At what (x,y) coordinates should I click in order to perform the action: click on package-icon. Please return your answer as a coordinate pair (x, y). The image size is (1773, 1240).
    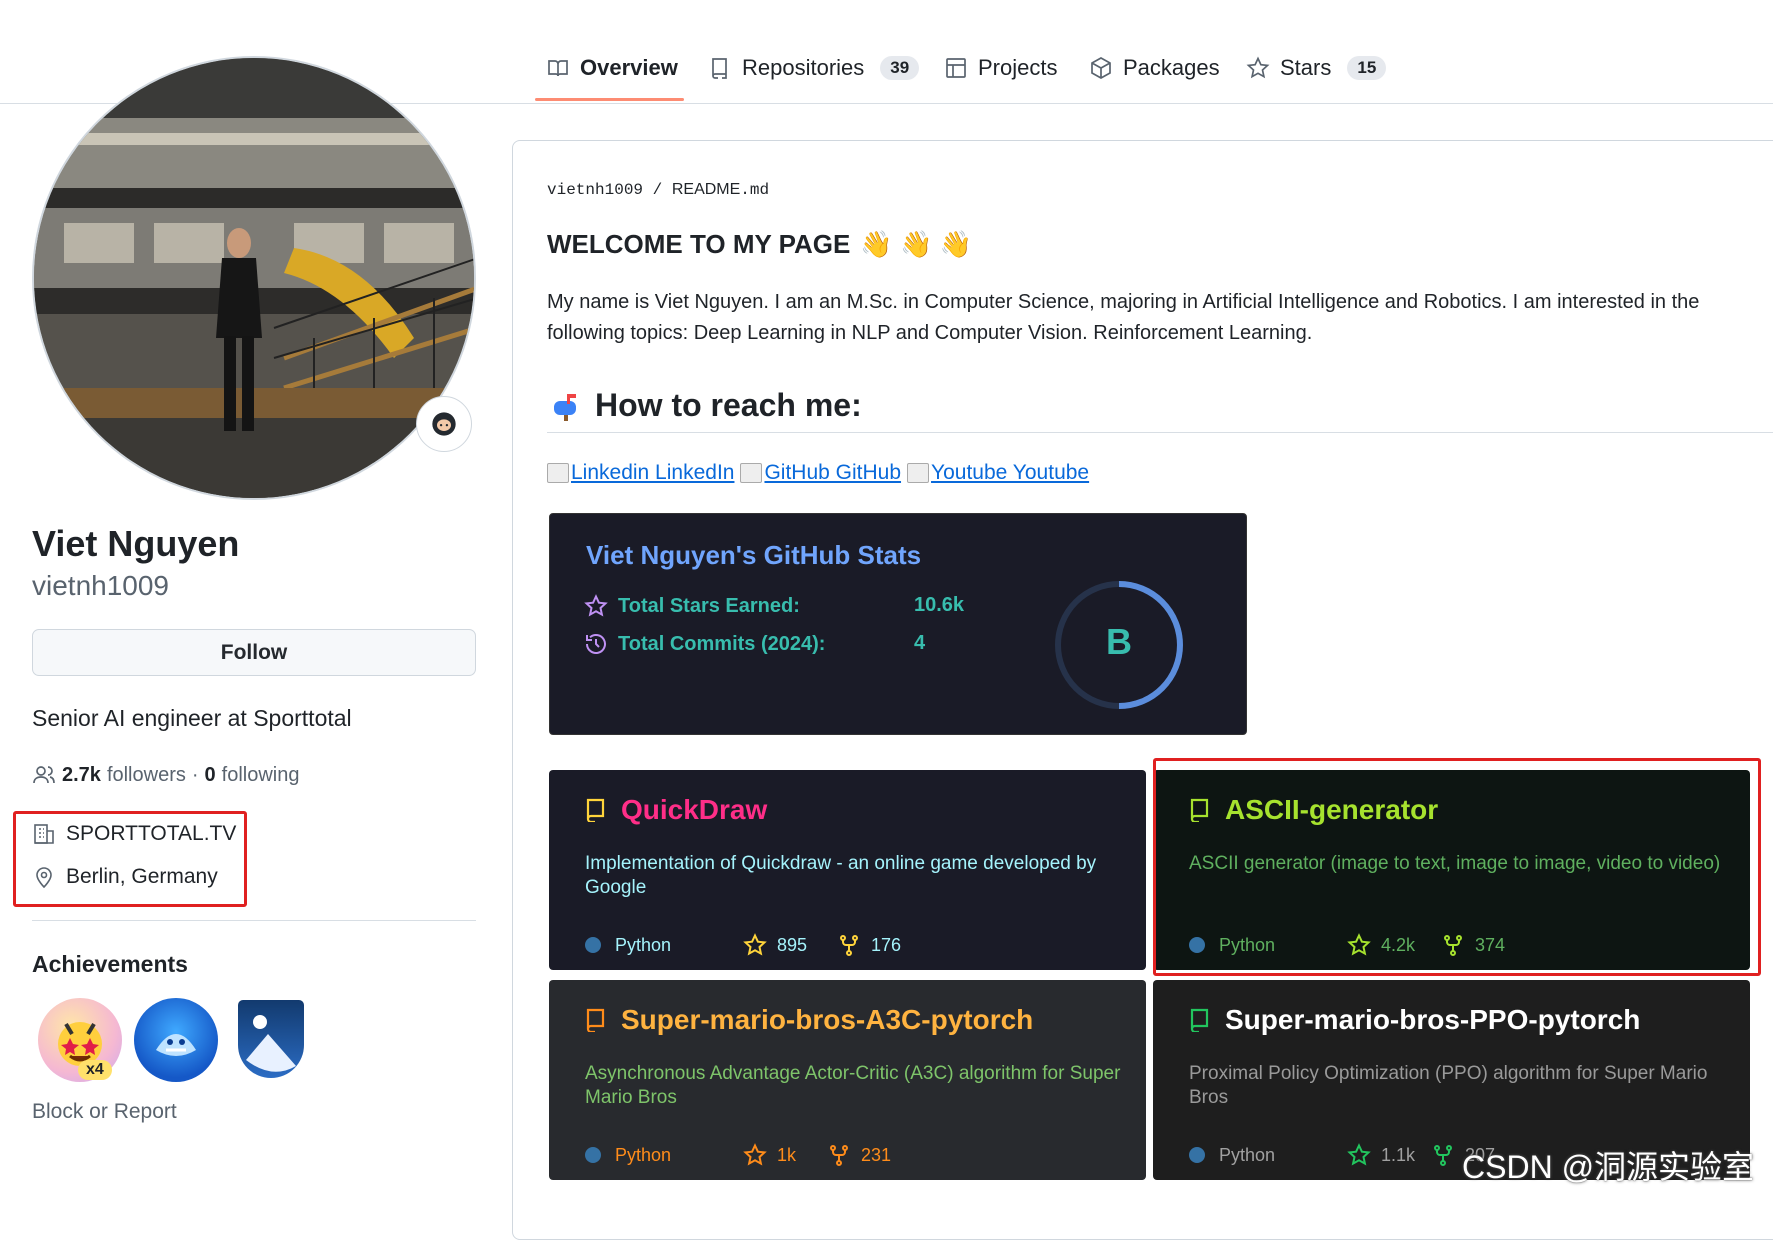
    Looking at the image, I should click on (1101, 68).